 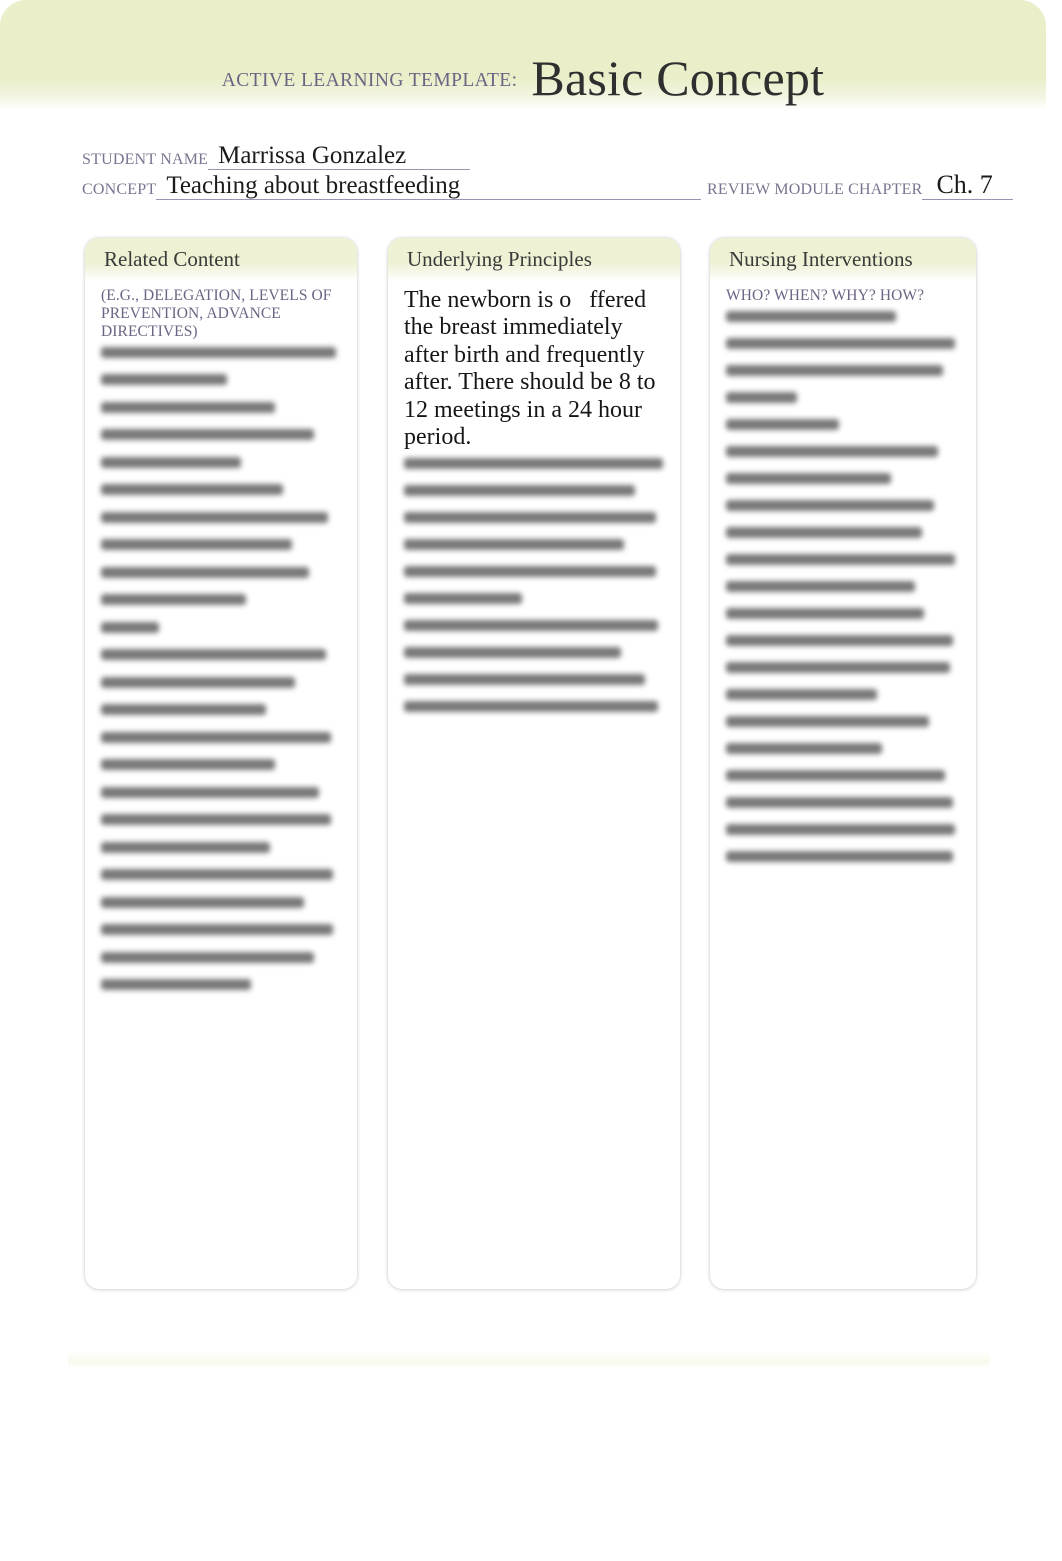 What do you see at coordinates (821, 259) in the screenshot?
I see `card-nursing-interventions-title: Nursing Interventions` at bounding box center [821, 259].